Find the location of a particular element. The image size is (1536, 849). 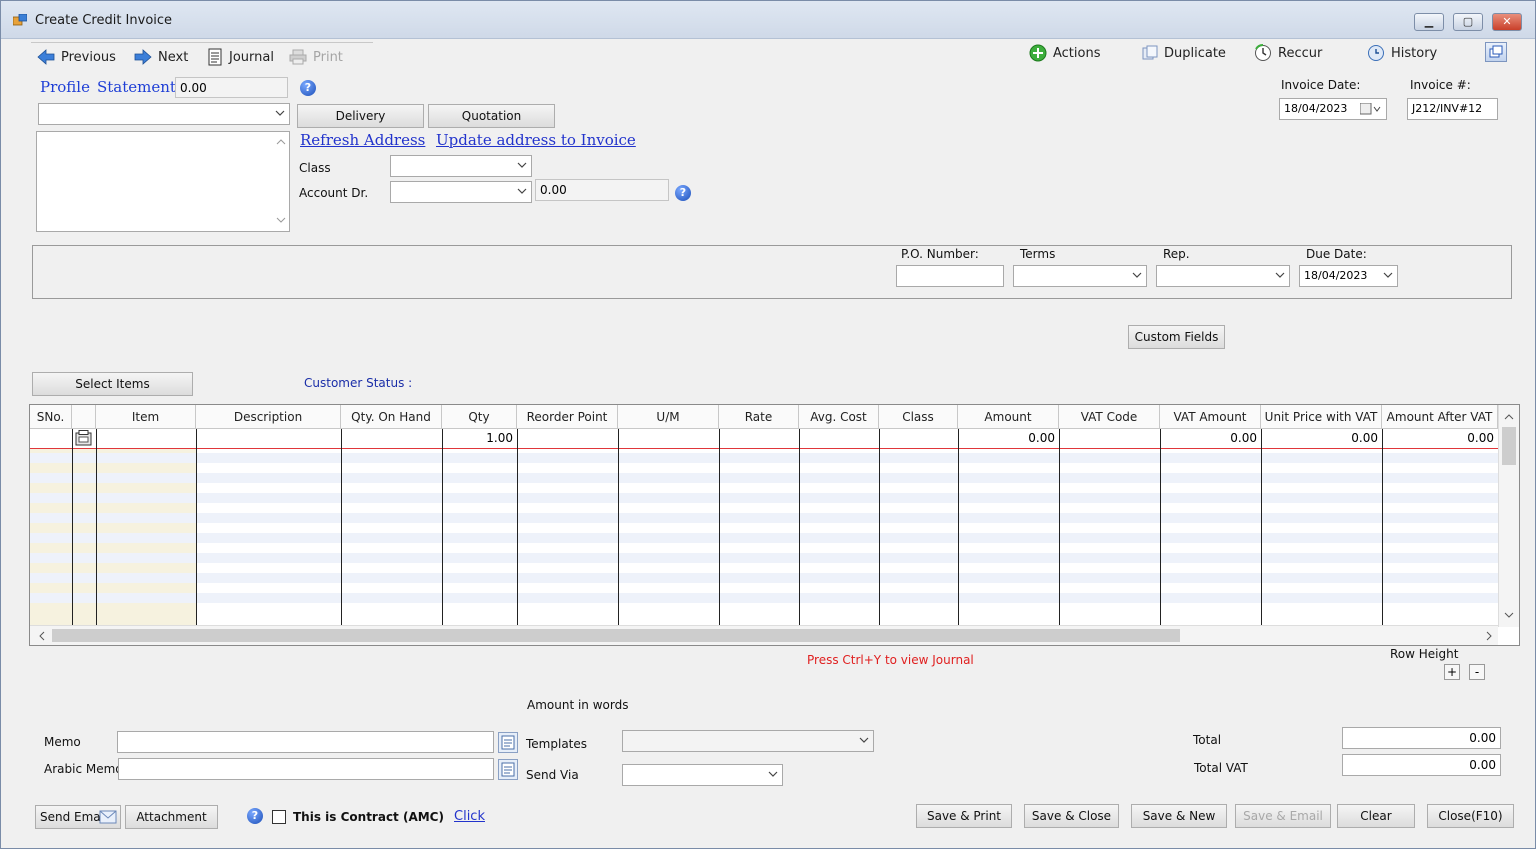

window-title: Create Credit Invoice is located at coordinates (104, 20).